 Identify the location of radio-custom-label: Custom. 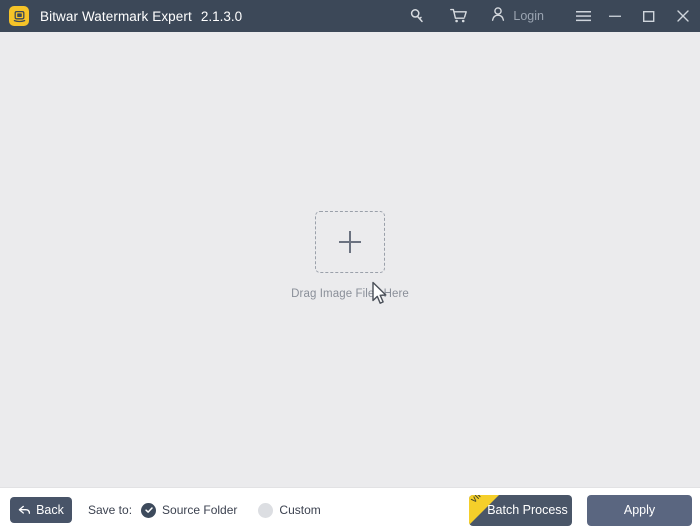
(300, 510).